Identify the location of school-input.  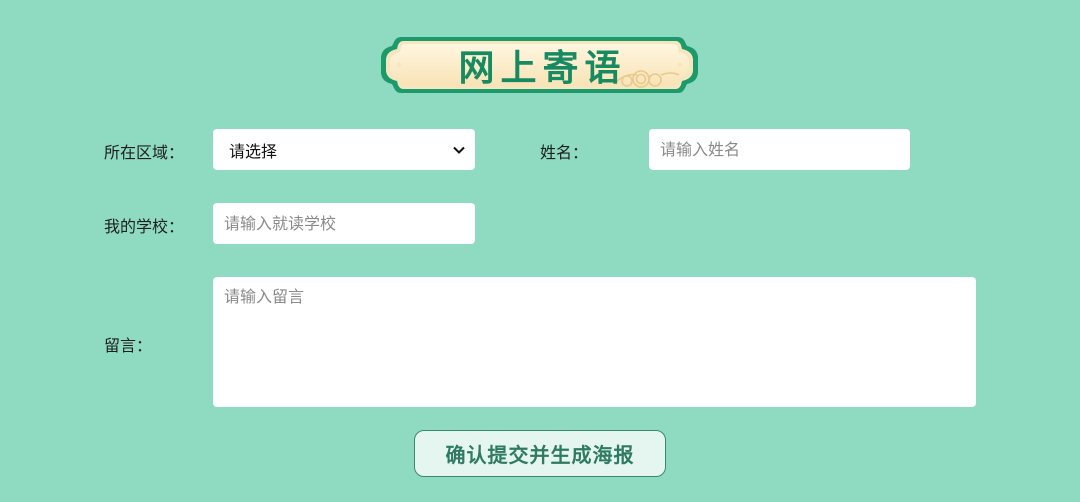
(344, 223).